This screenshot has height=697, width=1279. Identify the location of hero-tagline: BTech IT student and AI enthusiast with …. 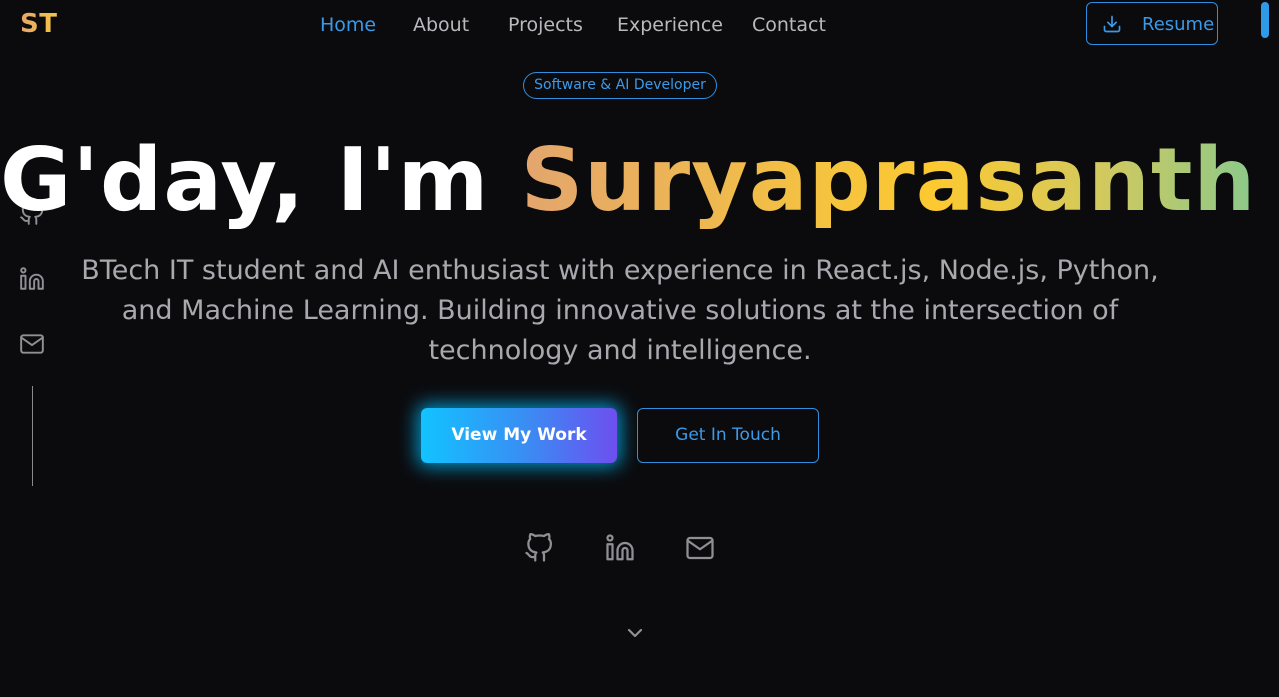
(620, 310).